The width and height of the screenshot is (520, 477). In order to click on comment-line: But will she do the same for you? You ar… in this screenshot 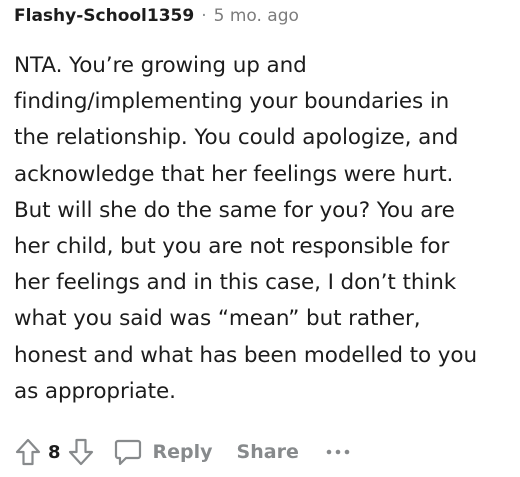, I will do `click(234, 210)`.